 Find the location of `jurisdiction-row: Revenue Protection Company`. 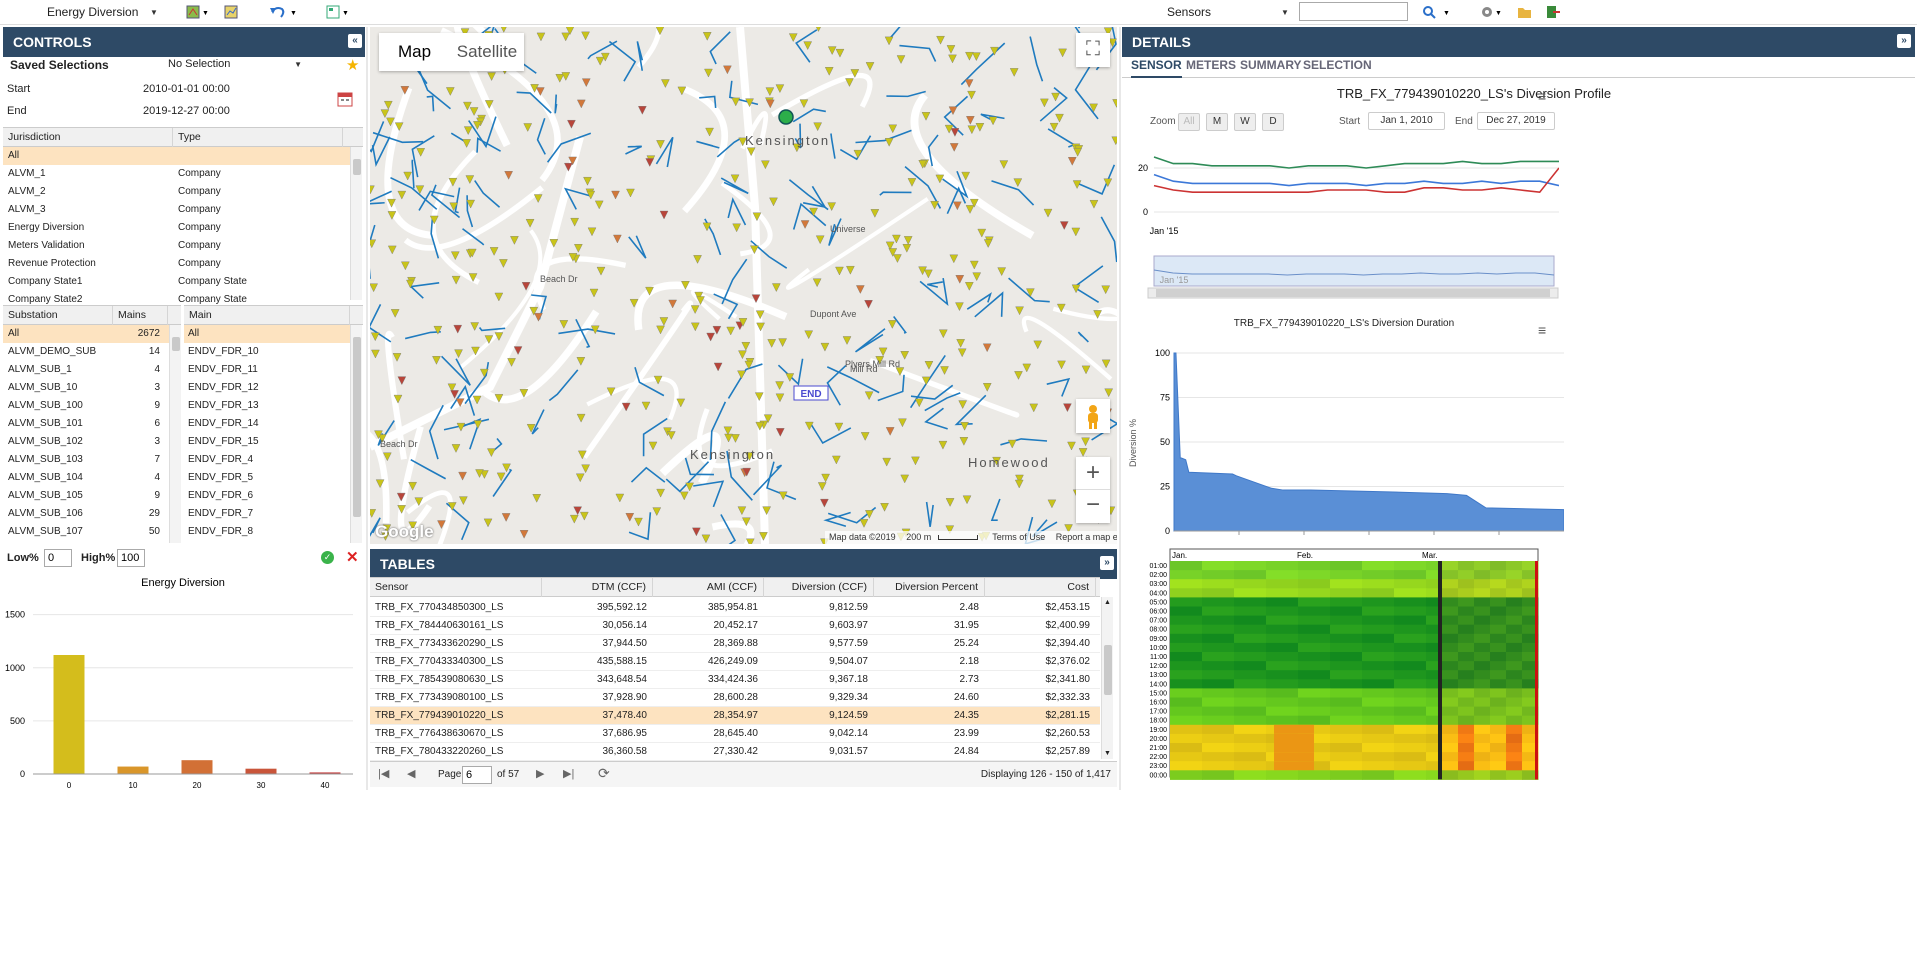

jurisdiction-row: Revenue Protection Company is located at coordinates (176, 264).